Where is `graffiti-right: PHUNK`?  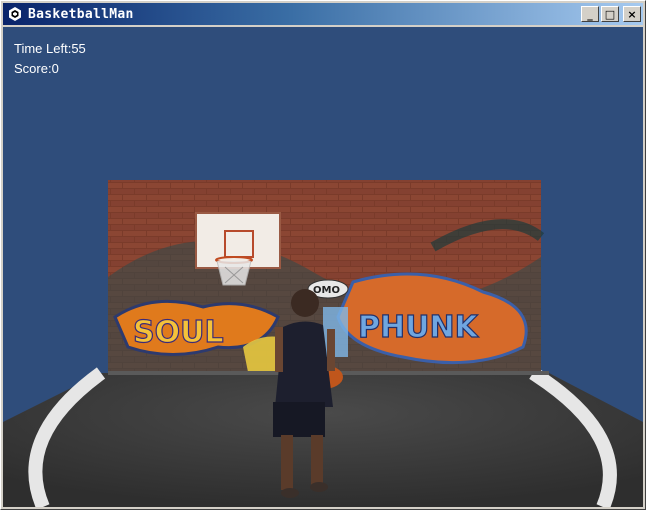
graffiti-right: PHUNK is located at coordinates (419, 327).